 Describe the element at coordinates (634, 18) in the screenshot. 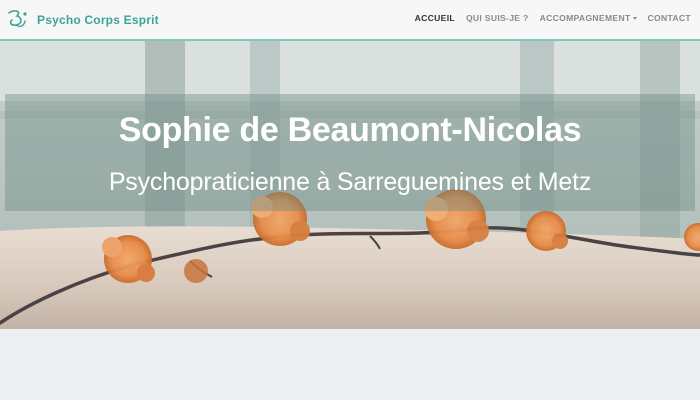

I see `caret-down-icon` at that location.